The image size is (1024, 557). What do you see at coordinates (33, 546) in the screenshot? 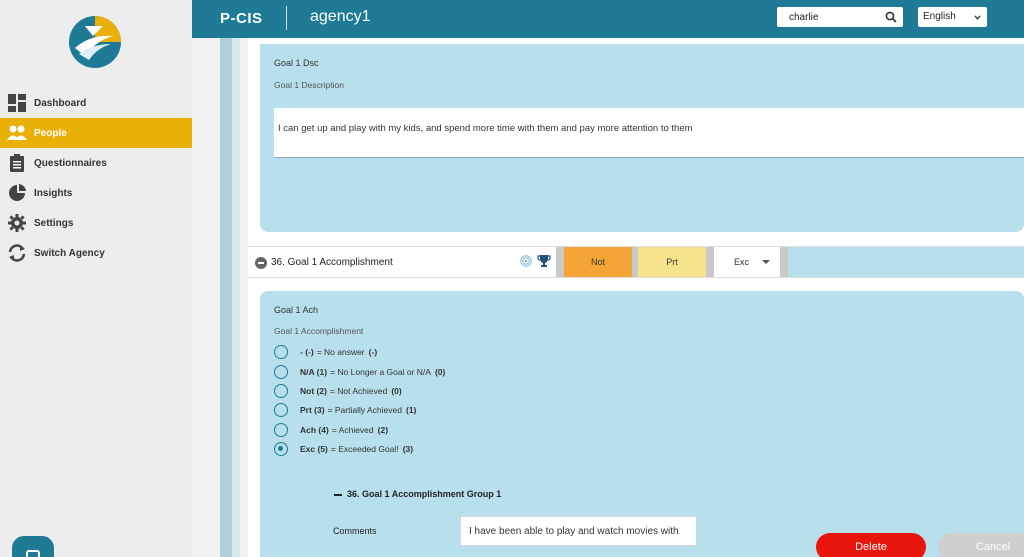
I see `chat-launcher-button` at bounding box center [33, 546].